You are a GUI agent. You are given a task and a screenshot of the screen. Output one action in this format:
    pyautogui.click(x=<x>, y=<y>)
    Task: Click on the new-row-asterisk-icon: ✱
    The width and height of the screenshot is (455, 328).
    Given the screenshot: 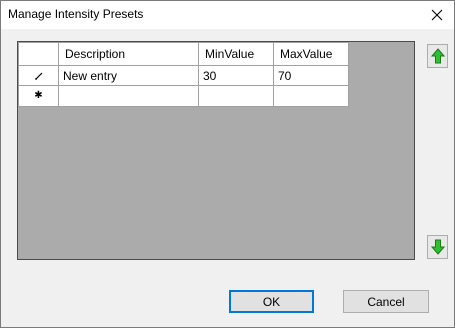 What is the action you would take?
    pyautogui.click(x=38, y=95)
    